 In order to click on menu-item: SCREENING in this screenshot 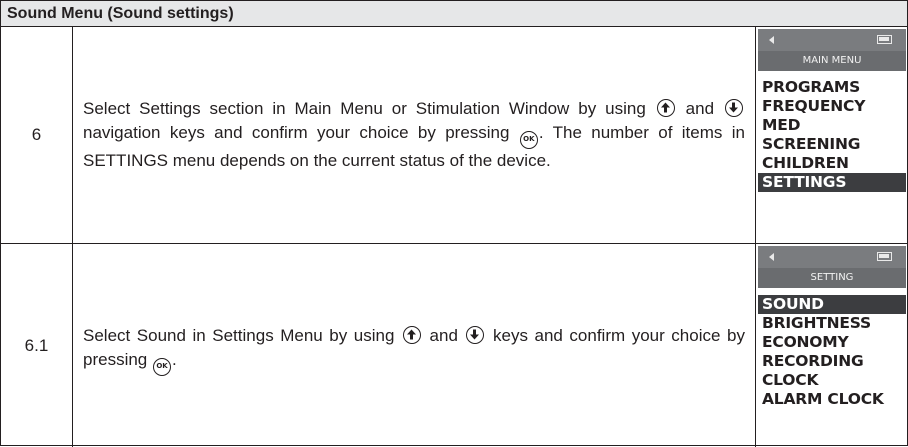, I will do `click(811, 144)`.